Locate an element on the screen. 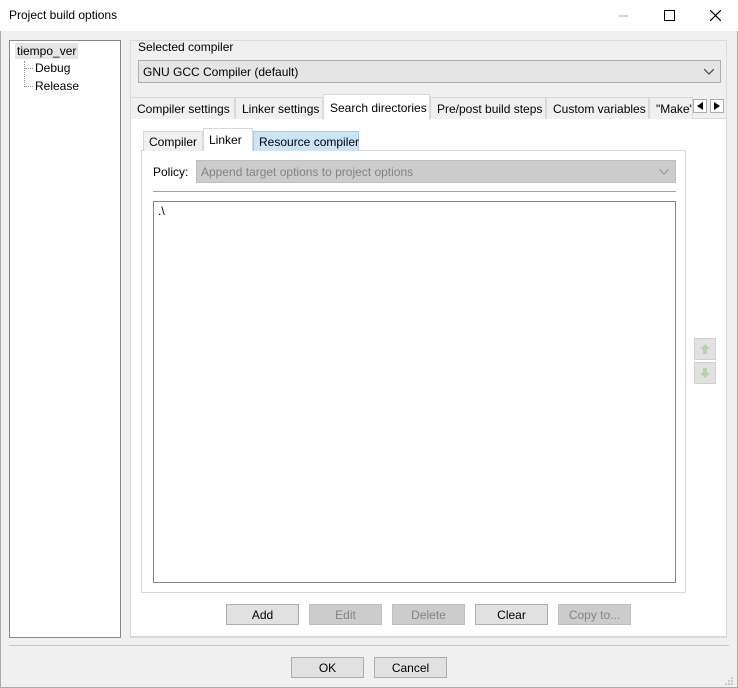 Image resolution: width=738 pixels, height=688 pixels. compiler-select: GNU GCC Compiler (default) is located at coordinates (429, 71).